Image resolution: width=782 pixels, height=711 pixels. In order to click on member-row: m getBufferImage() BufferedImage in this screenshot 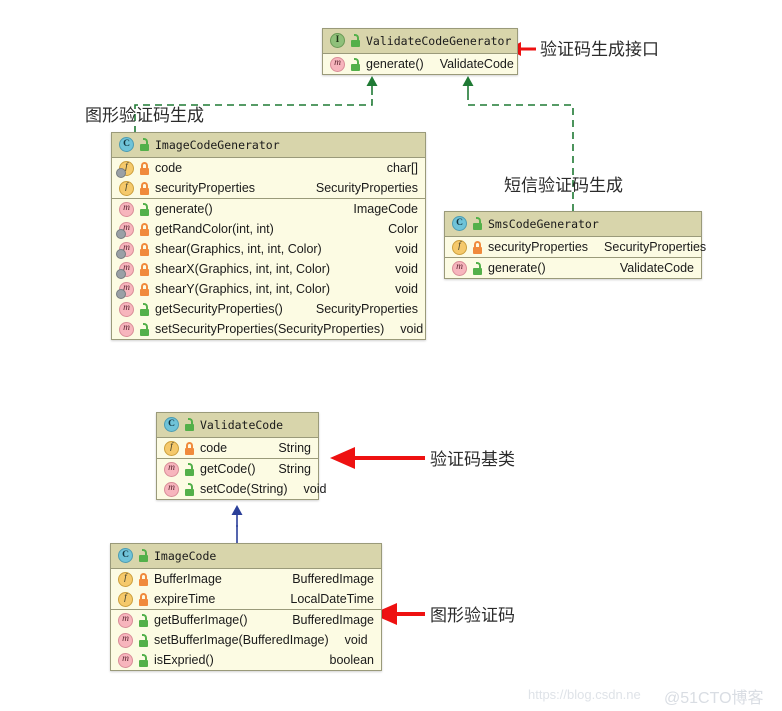, I will do `click(246, 620)`.